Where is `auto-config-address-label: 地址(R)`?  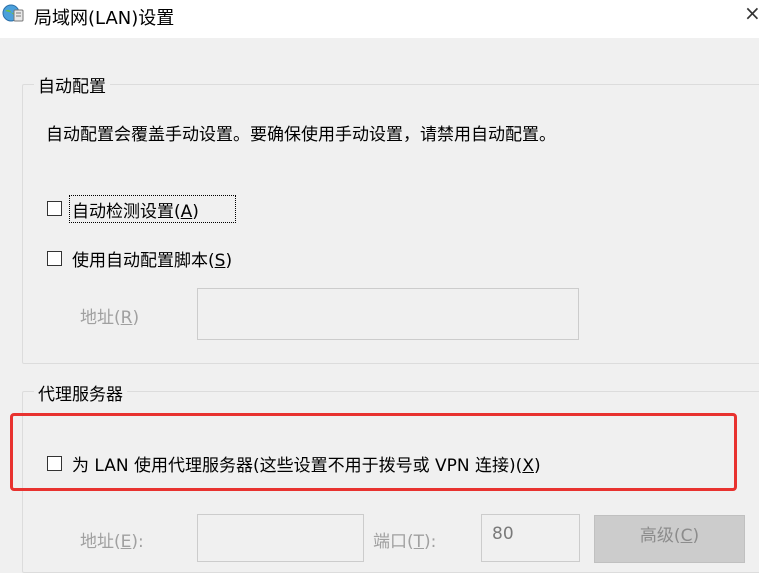 auto-config-address-label: 地址(R) is located at coordinates (110, 318).